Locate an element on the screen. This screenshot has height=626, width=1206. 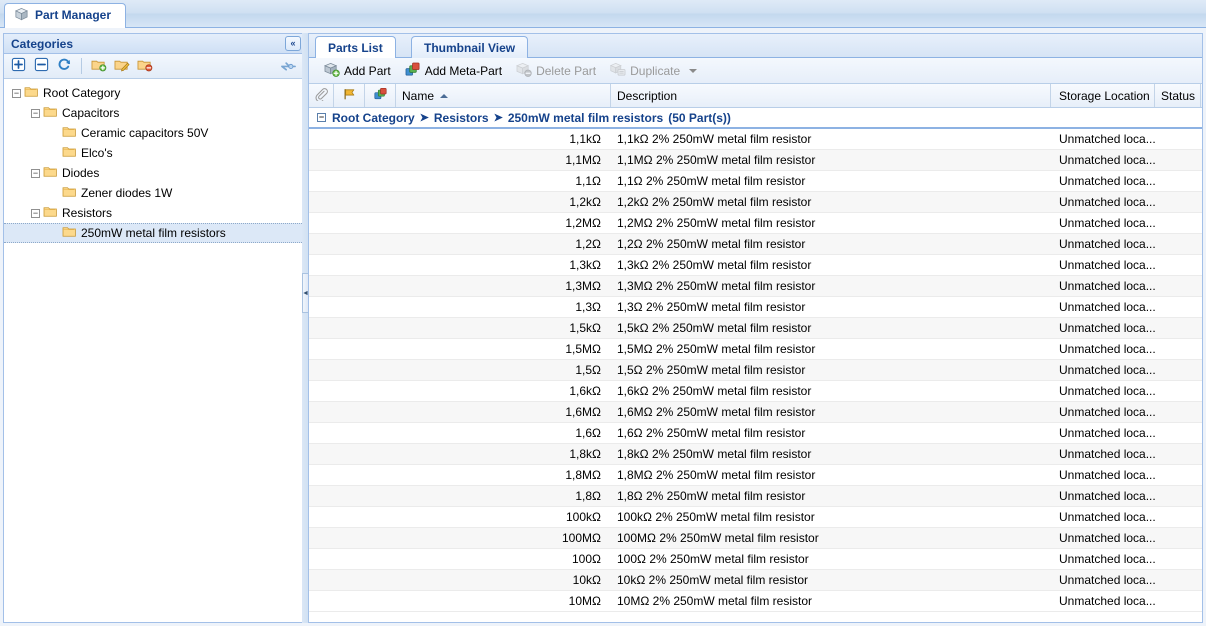
tree-item-label: Resistors is located at coordinates (87, 213).